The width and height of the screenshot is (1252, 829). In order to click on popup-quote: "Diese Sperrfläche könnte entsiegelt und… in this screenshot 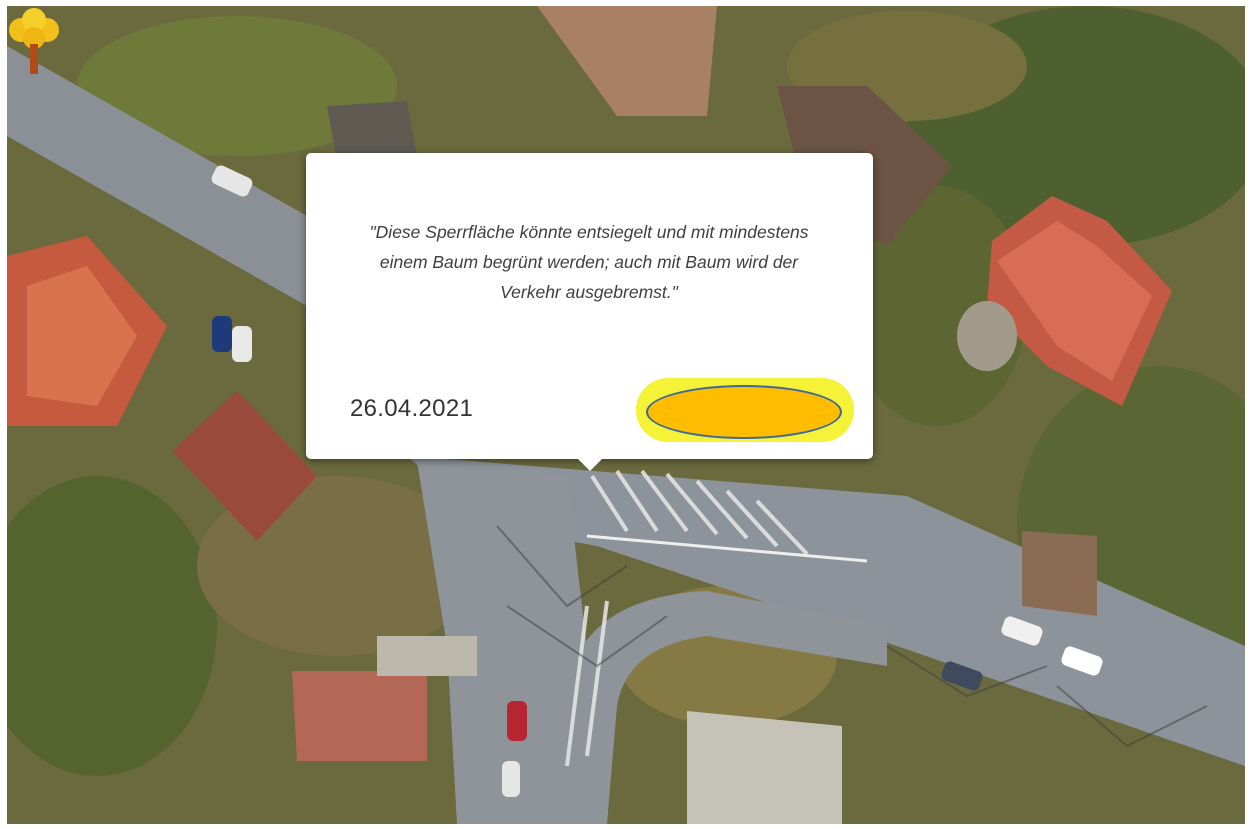, I will do `click(589, 262)`.